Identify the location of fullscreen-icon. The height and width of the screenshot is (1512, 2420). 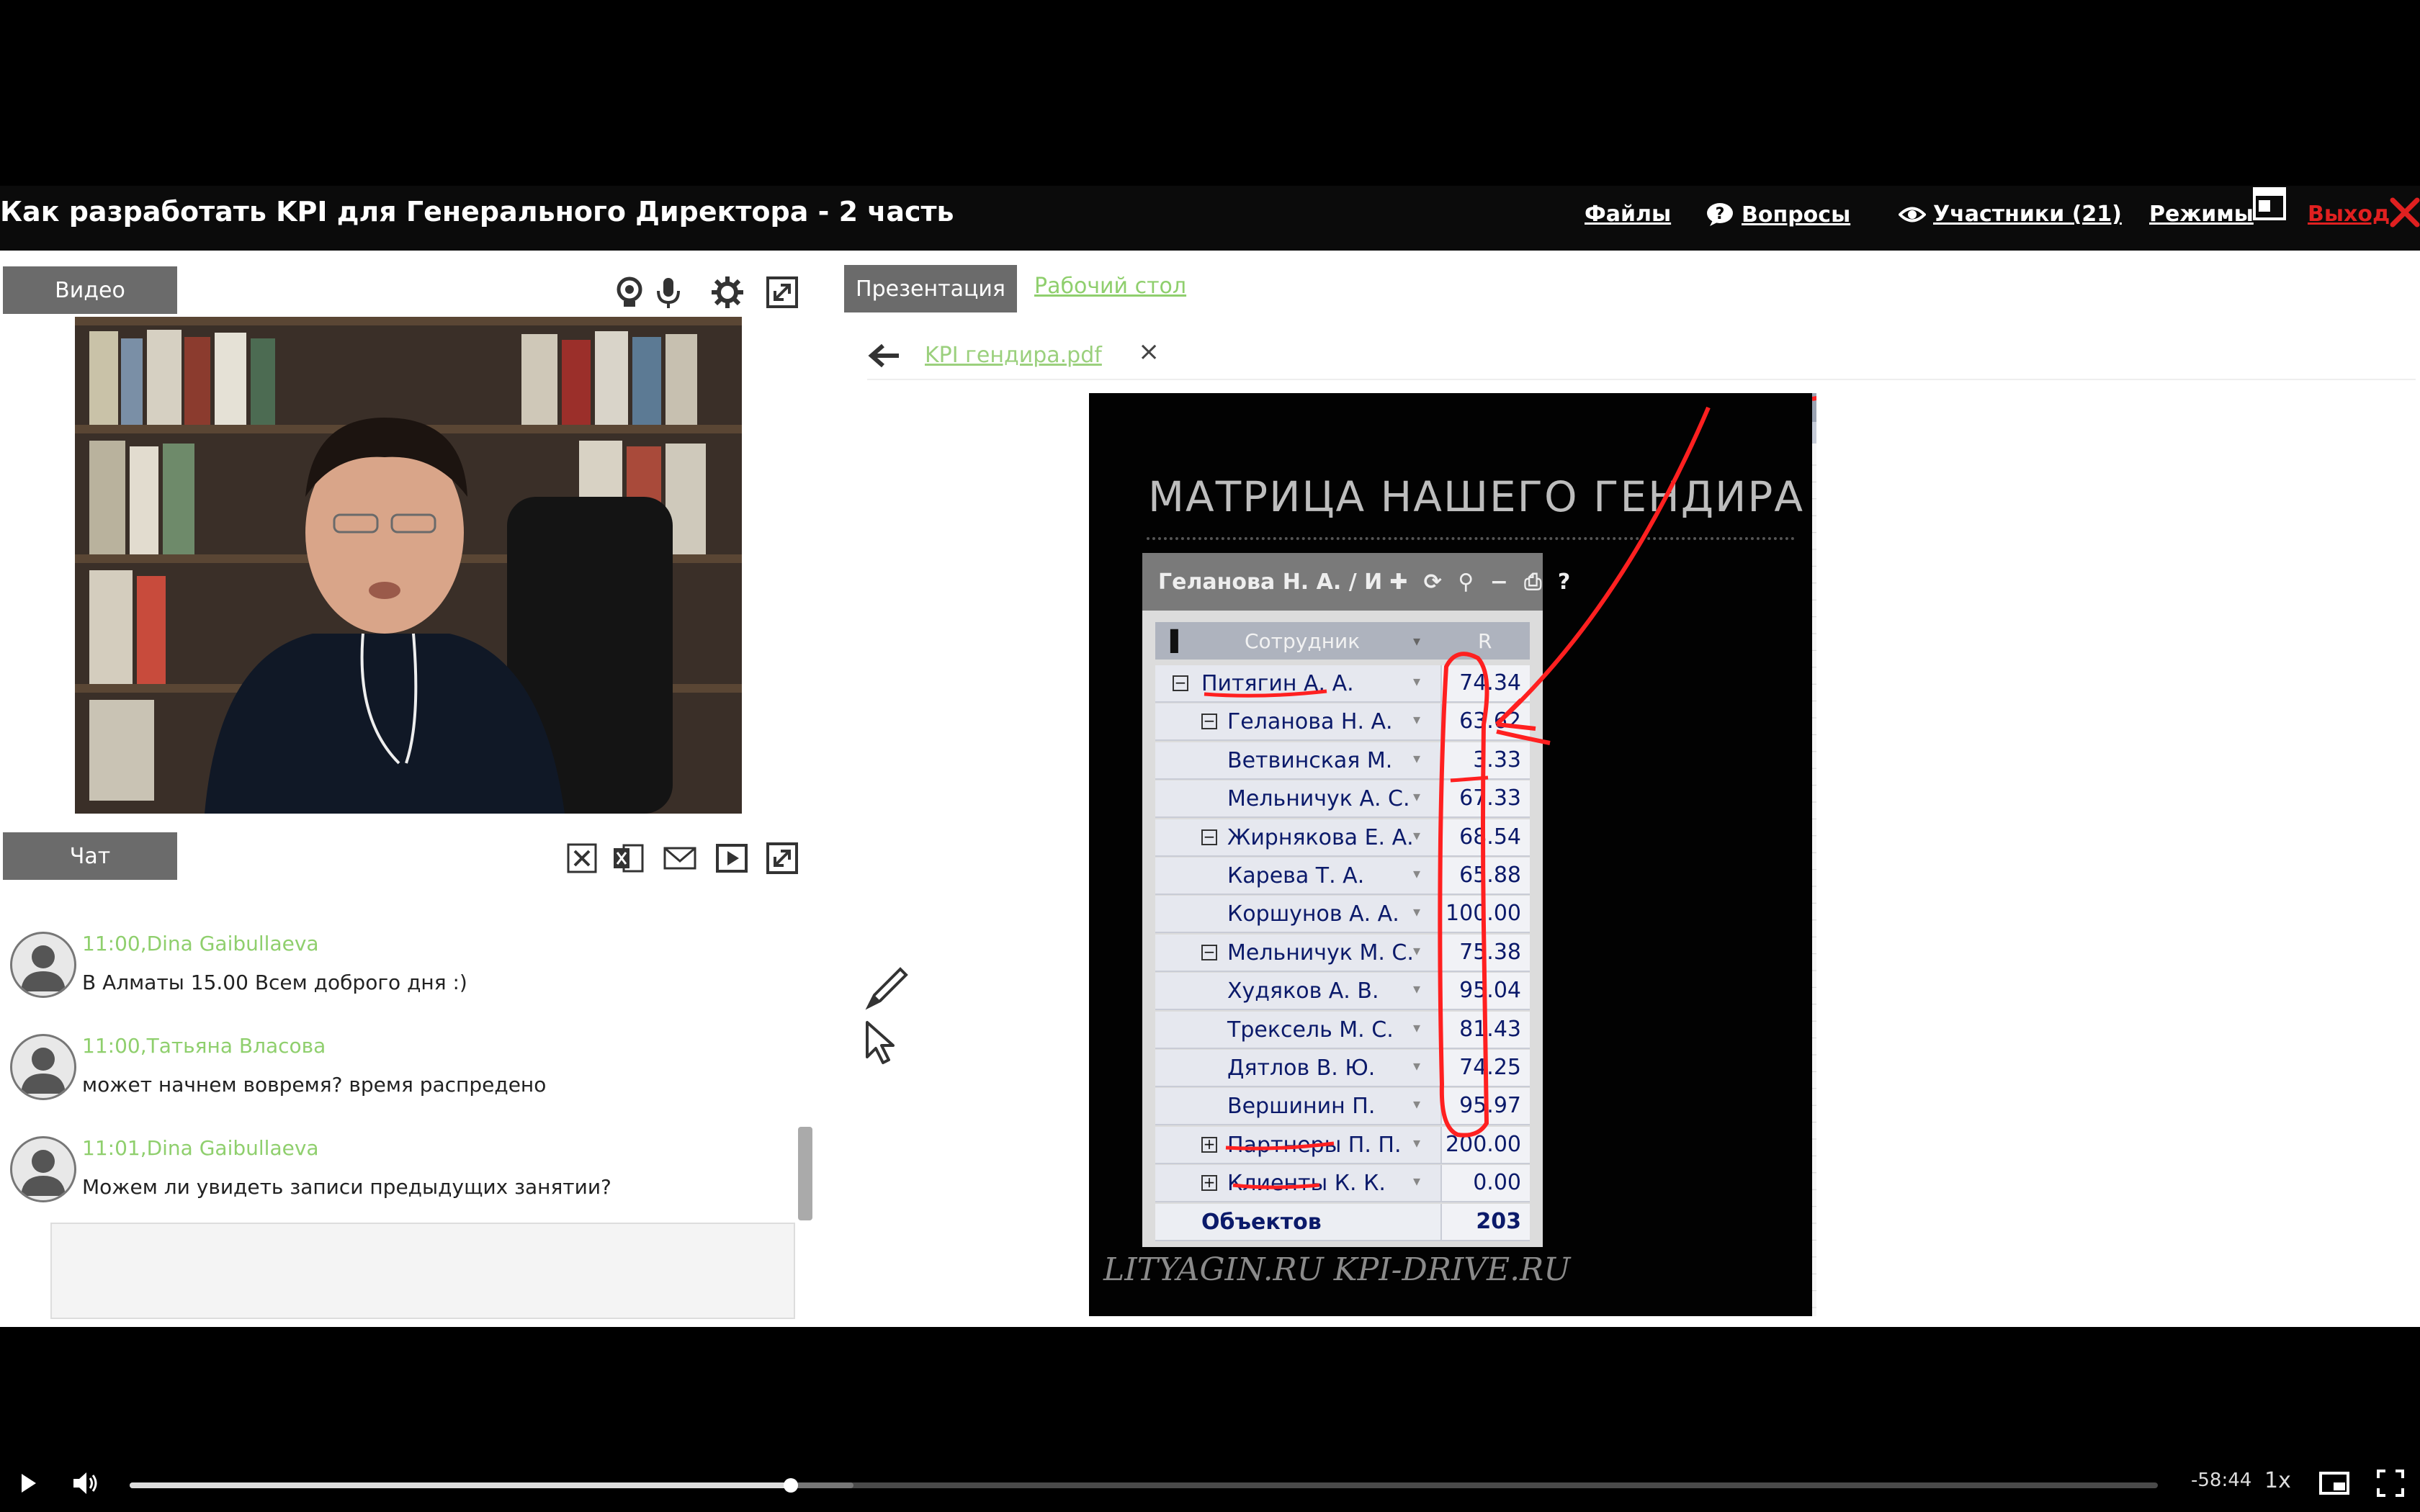
(2390, 1483).